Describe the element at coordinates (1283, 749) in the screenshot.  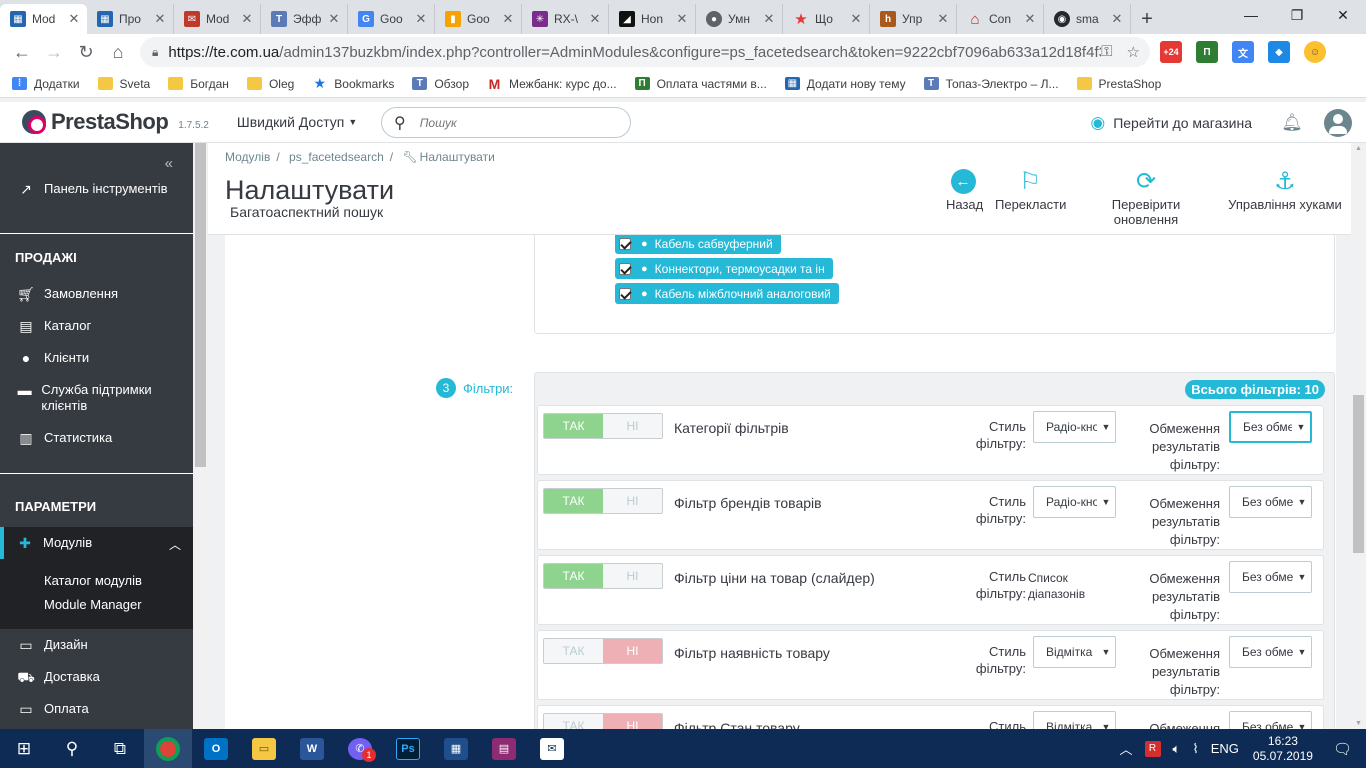
I see `clock: 16:23 05.07.2019` at that location.